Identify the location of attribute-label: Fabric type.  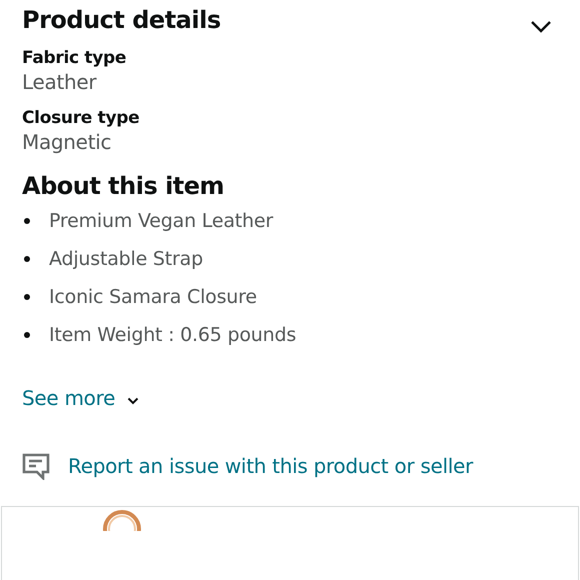
(75, 58).